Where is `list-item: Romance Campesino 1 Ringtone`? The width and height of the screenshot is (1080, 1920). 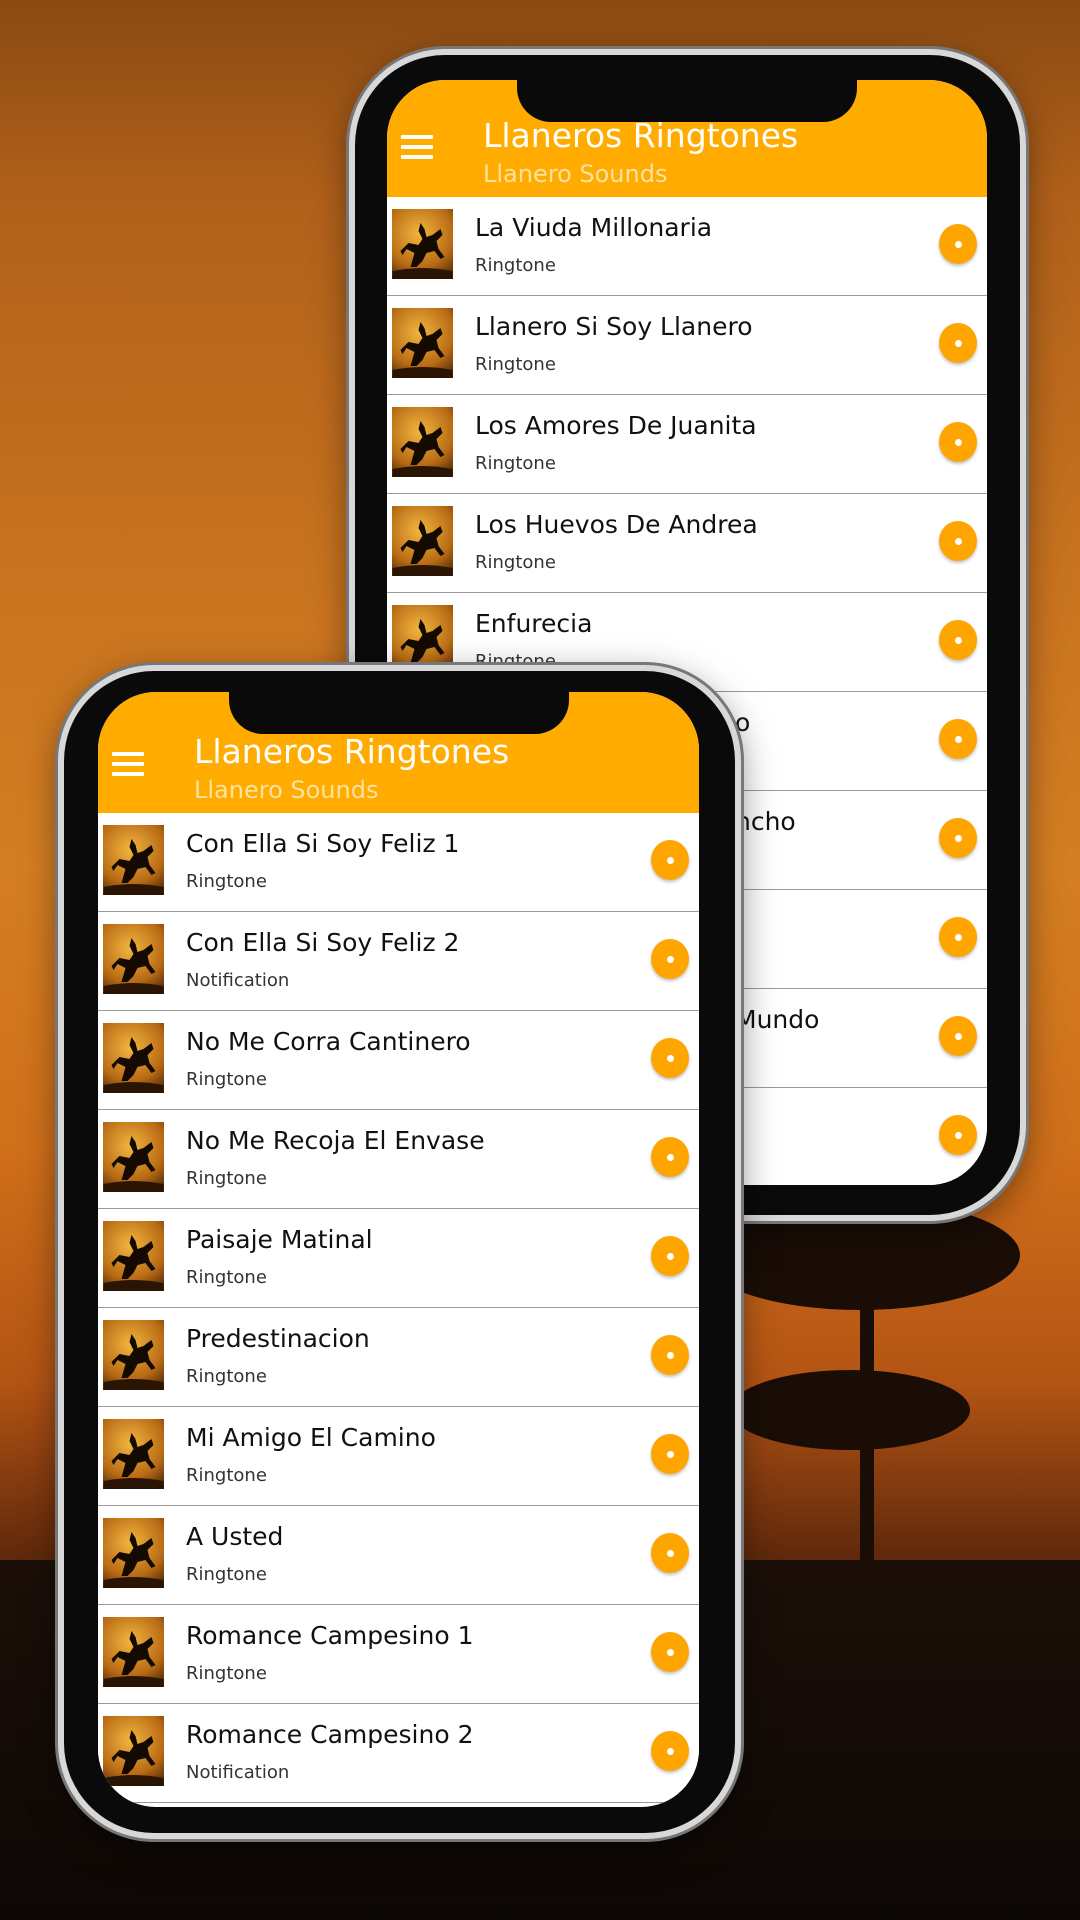
list-item: Romance Campesino 1 Ringtone is located at coordinates (398, 1654).